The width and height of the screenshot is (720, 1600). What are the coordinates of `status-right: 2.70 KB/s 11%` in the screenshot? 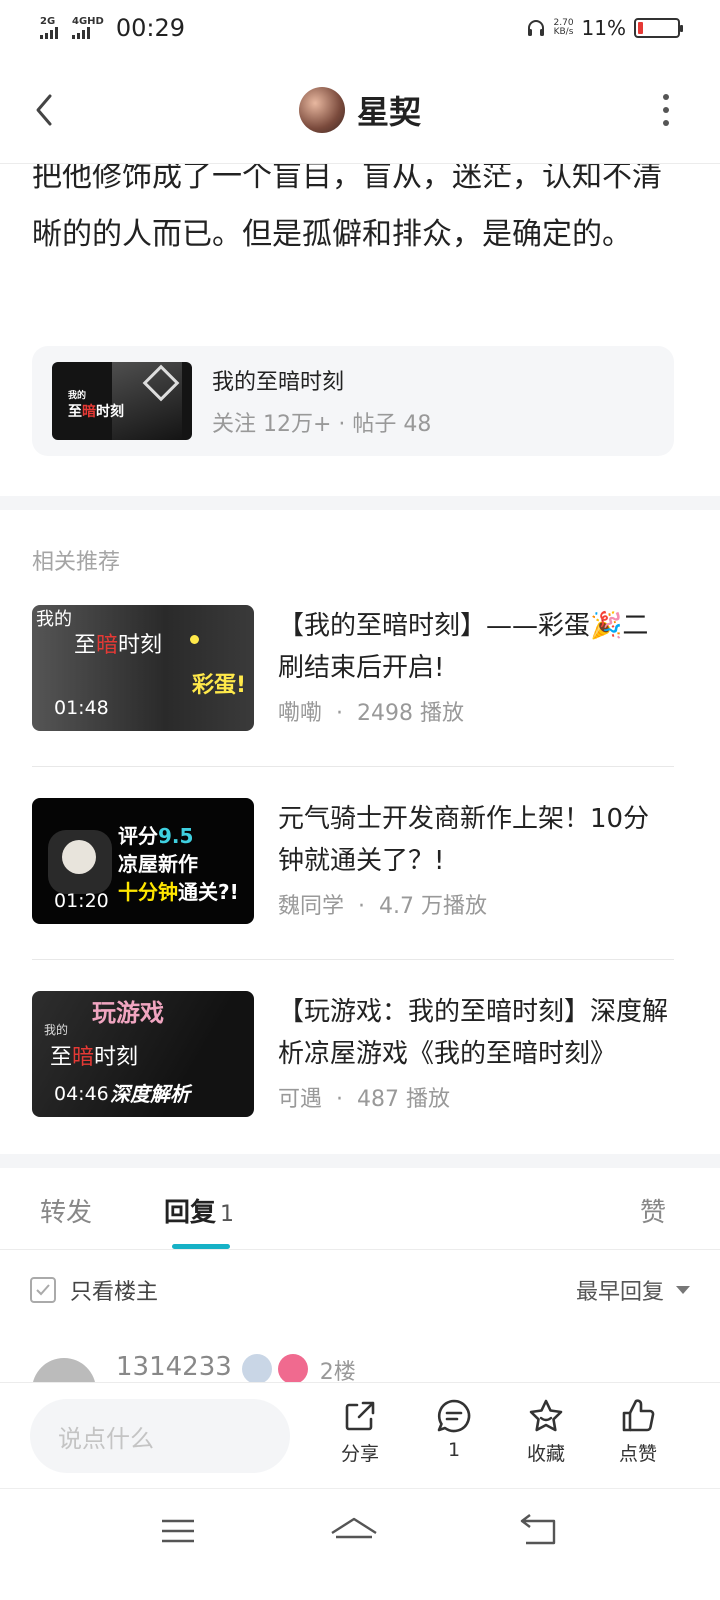 It's located at (604, 28).